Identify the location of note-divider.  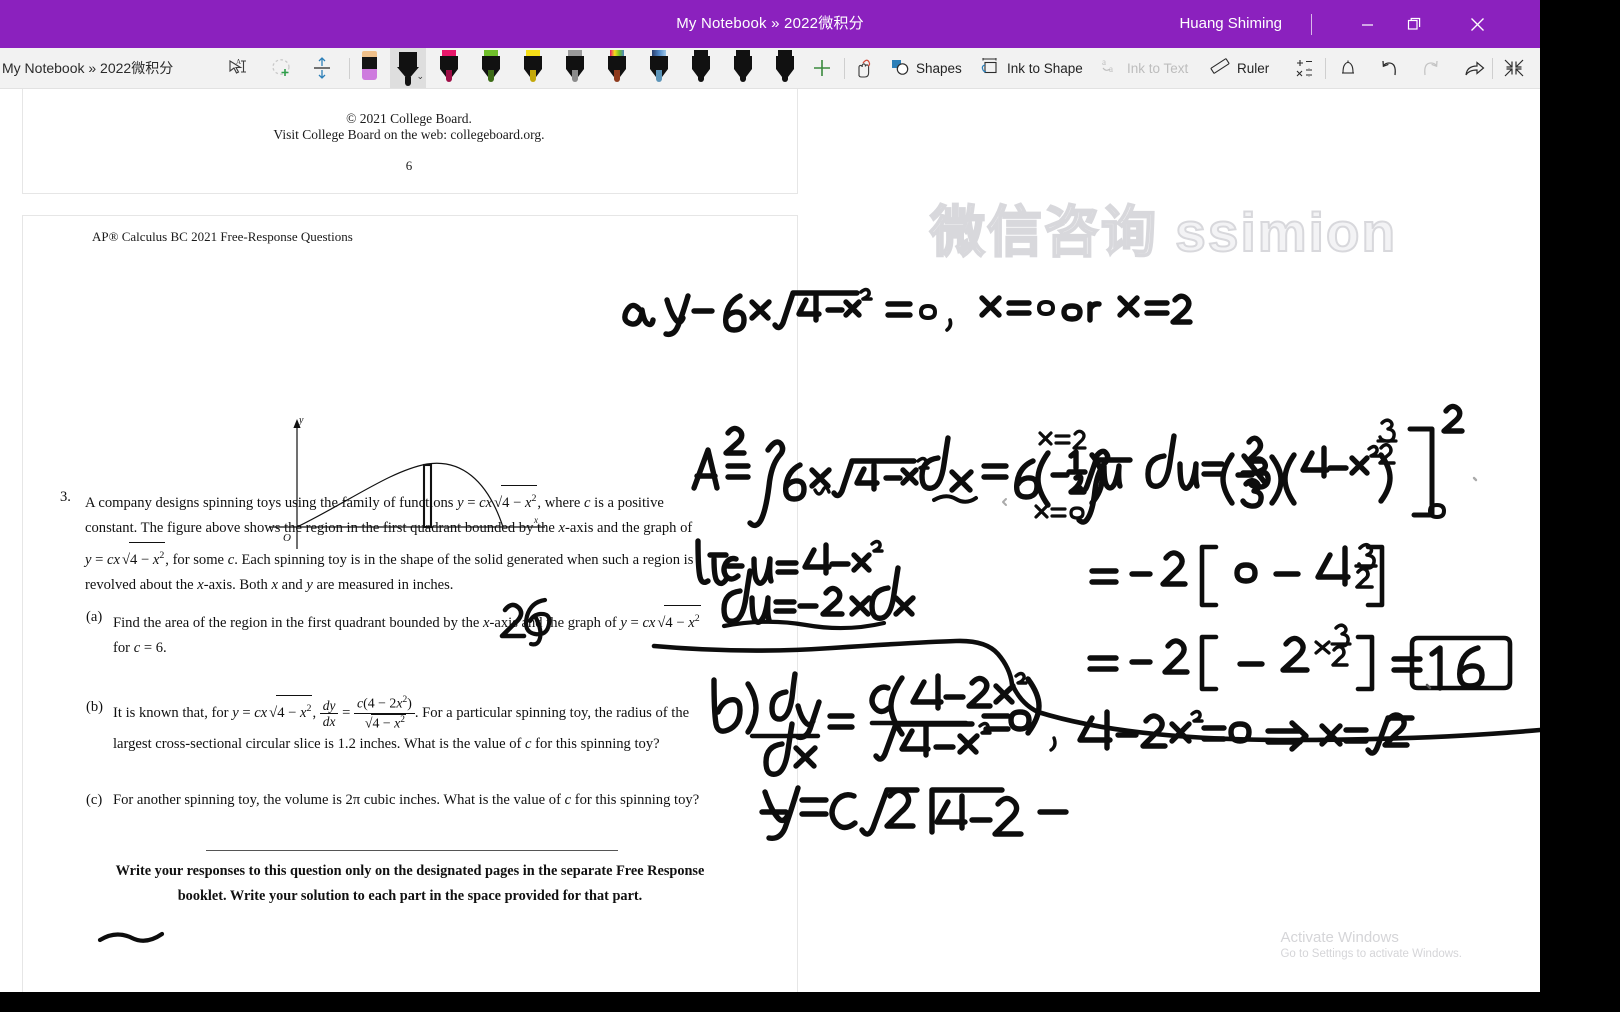
(412, 850).